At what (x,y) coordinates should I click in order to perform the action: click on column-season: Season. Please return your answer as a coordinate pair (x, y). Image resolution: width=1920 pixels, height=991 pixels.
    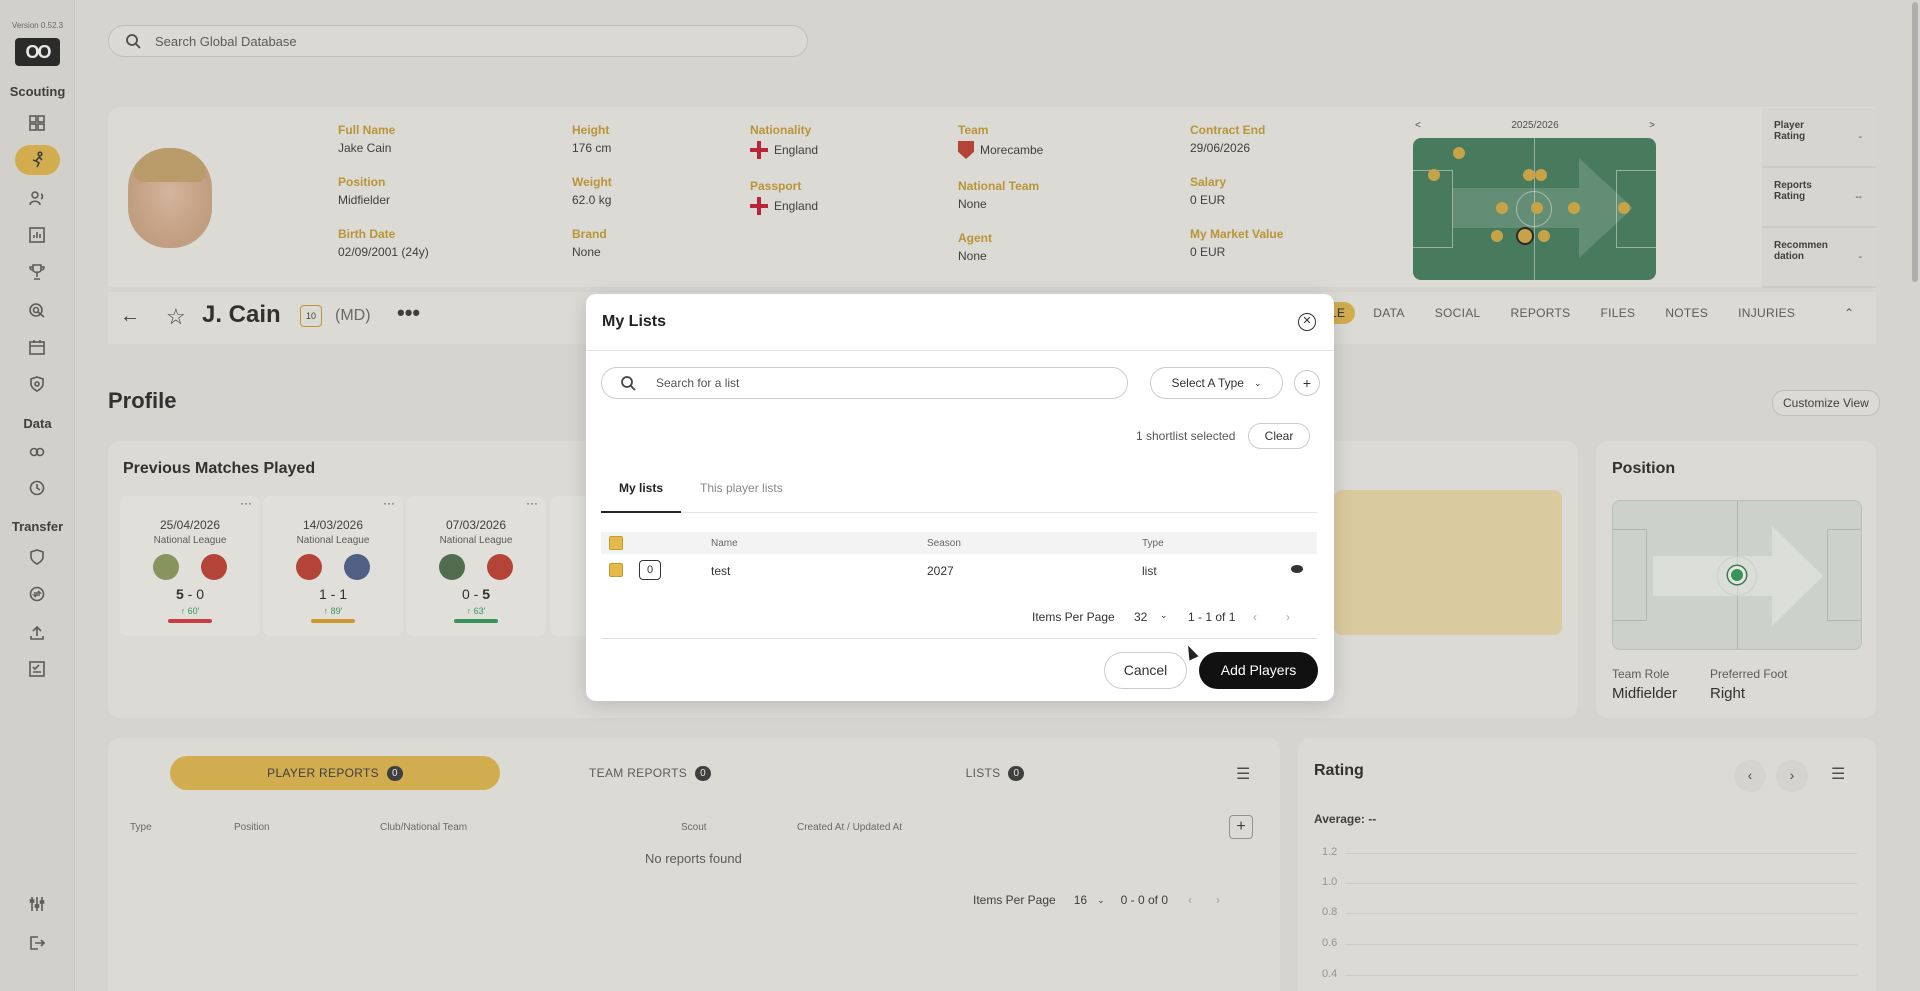
    Looking at the image, I should click on (944, 543).